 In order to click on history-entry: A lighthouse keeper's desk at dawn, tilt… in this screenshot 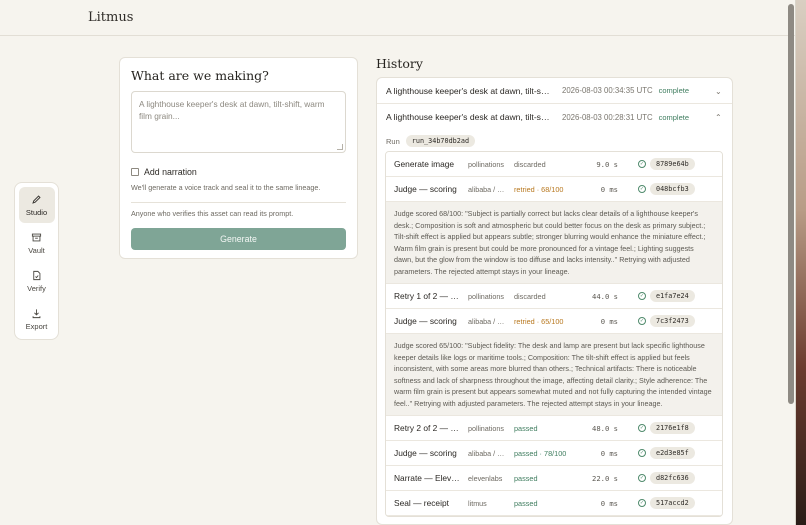, I will do `click(554, 91)`.